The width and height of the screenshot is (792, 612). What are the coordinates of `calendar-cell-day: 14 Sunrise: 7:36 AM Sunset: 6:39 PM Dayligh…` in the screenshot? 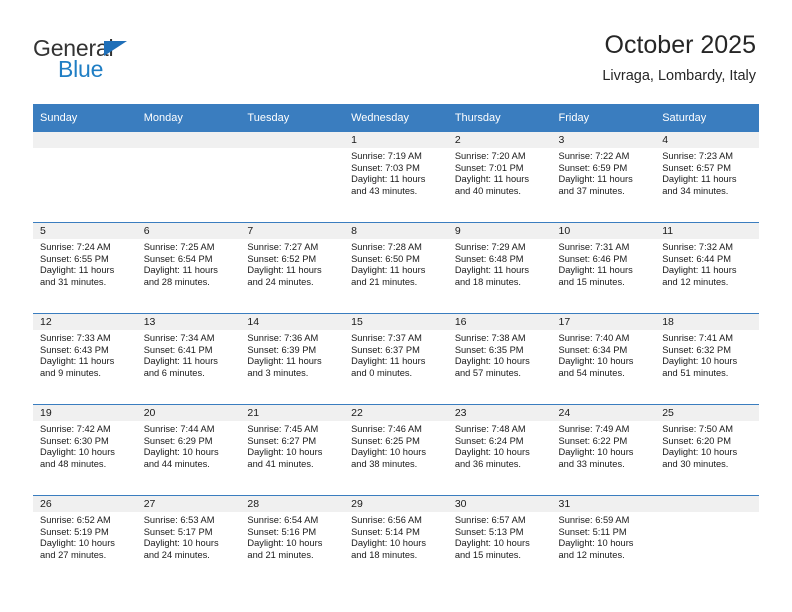 It's located at (292, 359).